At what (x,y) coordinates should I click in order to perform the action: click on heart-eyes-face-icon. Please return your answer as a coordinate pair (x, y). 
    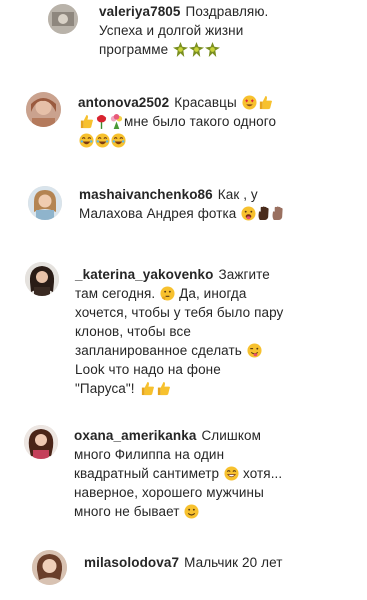
    Looking at the image, I should click on (249, 102).